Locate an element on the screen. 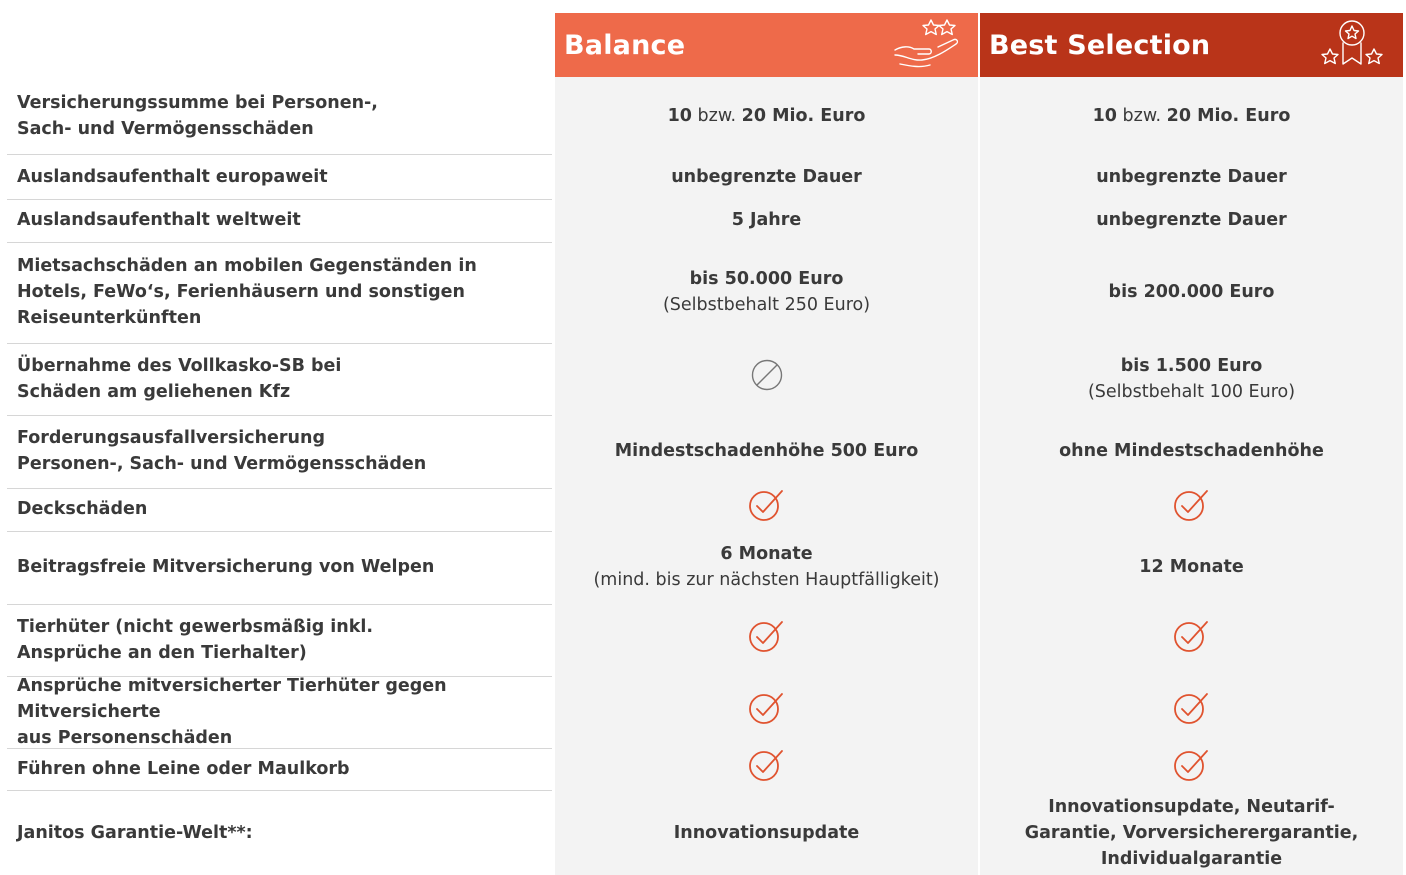 The width and height of the screenshot is (1406, 875). not-included-icon is located at coordinates (767, 379).